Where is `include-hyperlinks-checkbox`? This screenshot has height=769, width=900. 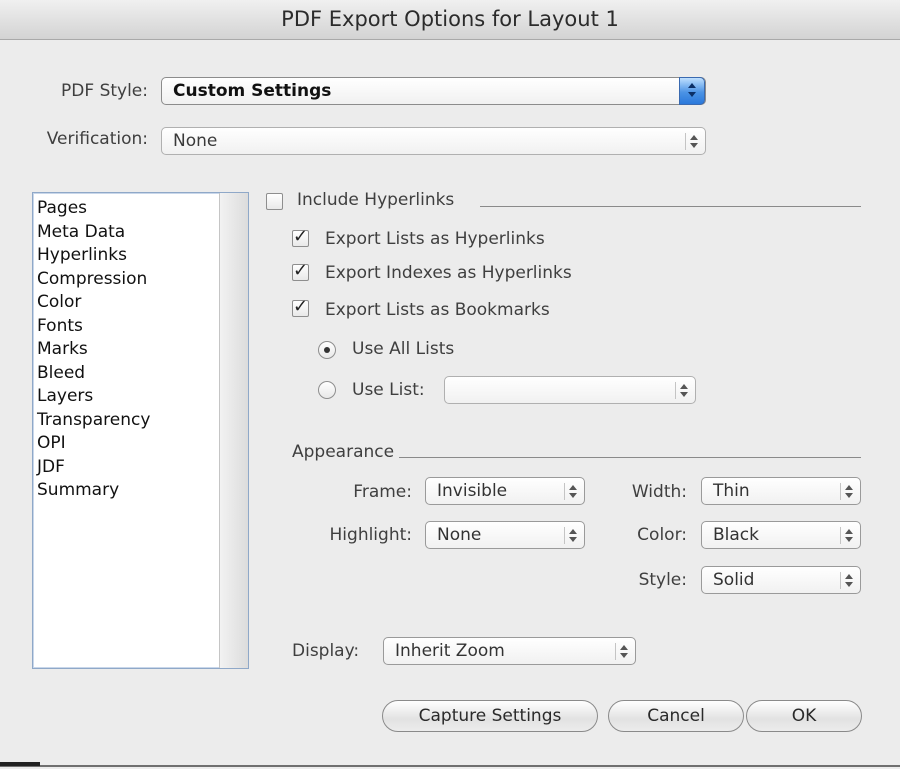
include-hyperlinks-checkbox is located at coordinates (274, 201).